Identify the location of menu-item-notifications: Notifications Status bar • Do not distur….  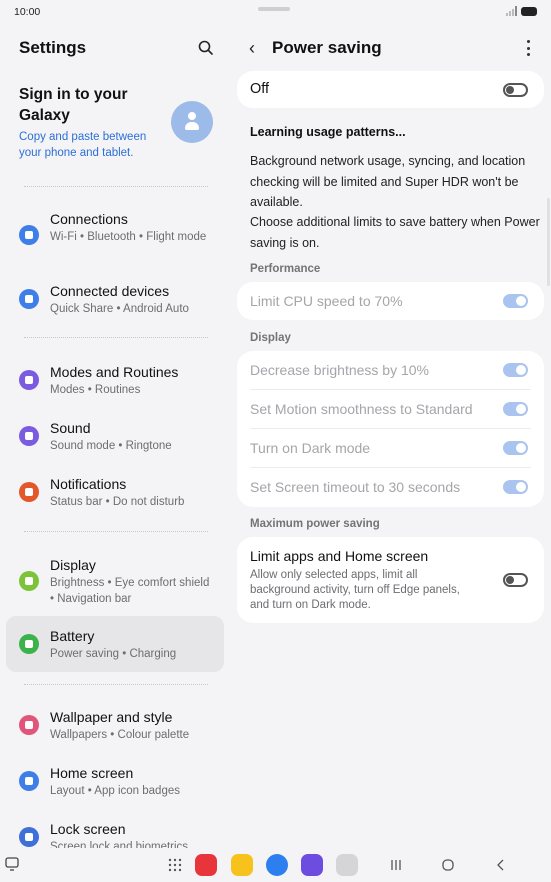
(115, 492).